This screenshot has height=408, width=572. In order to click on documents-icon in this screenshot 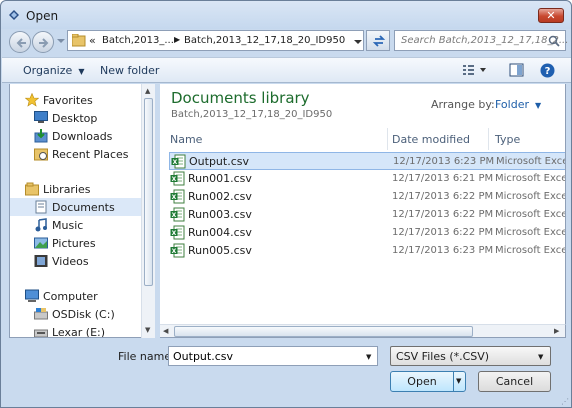, I will do `click(41, 207)`.